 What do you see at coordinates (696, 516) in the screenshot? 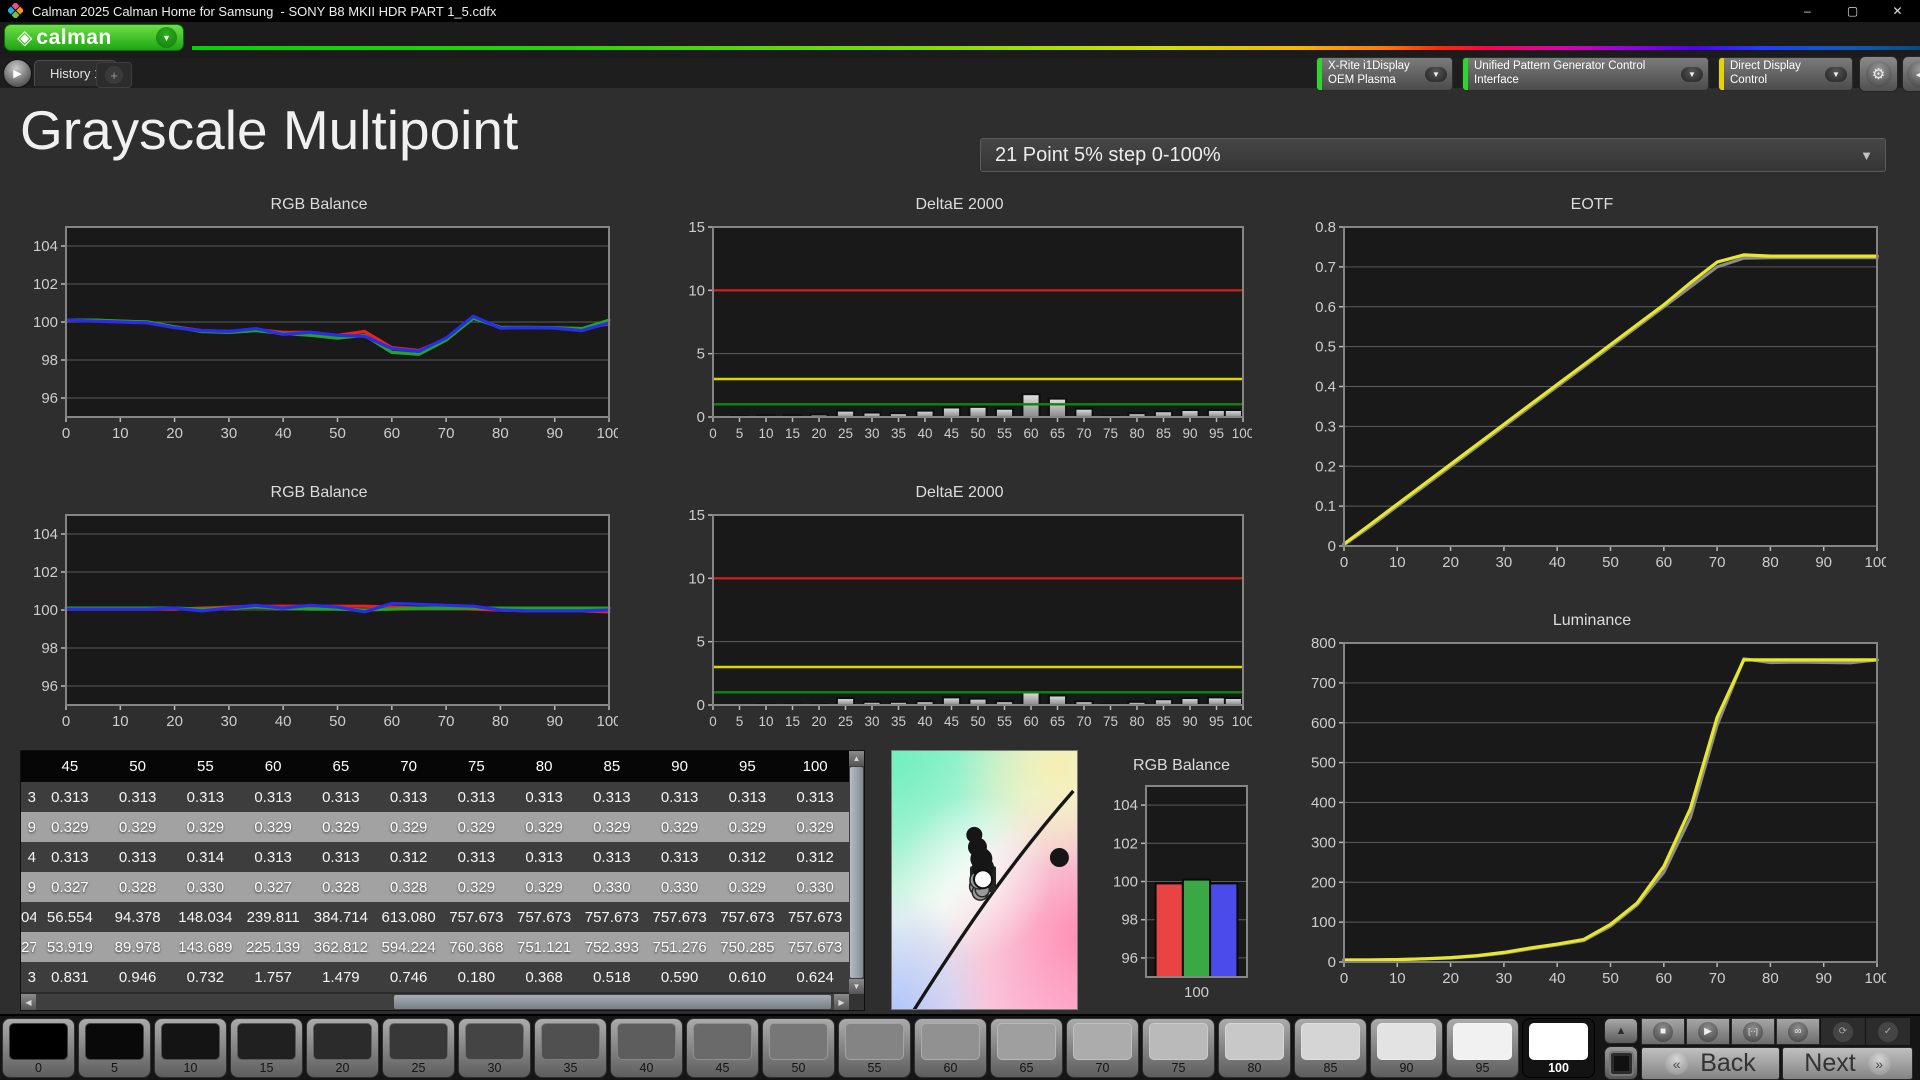
I see `svg-text: 15` at bounding box center [696, 516].